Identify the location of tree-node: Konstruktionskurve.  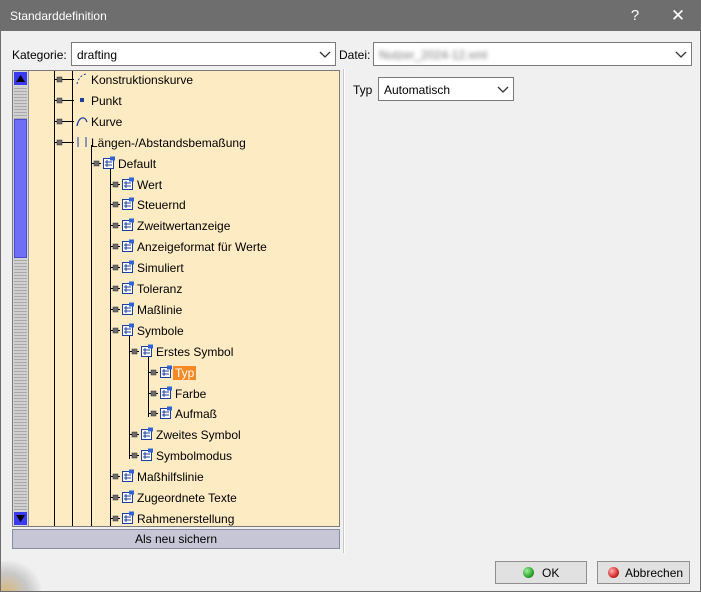
(176, 80).